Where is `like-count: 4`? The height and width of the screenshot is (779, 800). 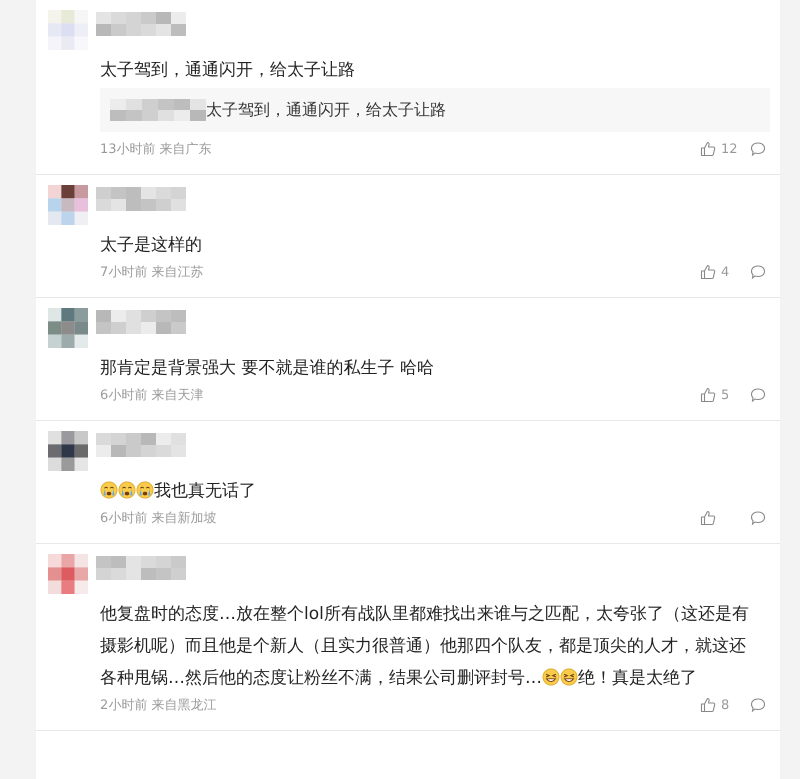
like-count: 4 is located at coordinates (725, 272).